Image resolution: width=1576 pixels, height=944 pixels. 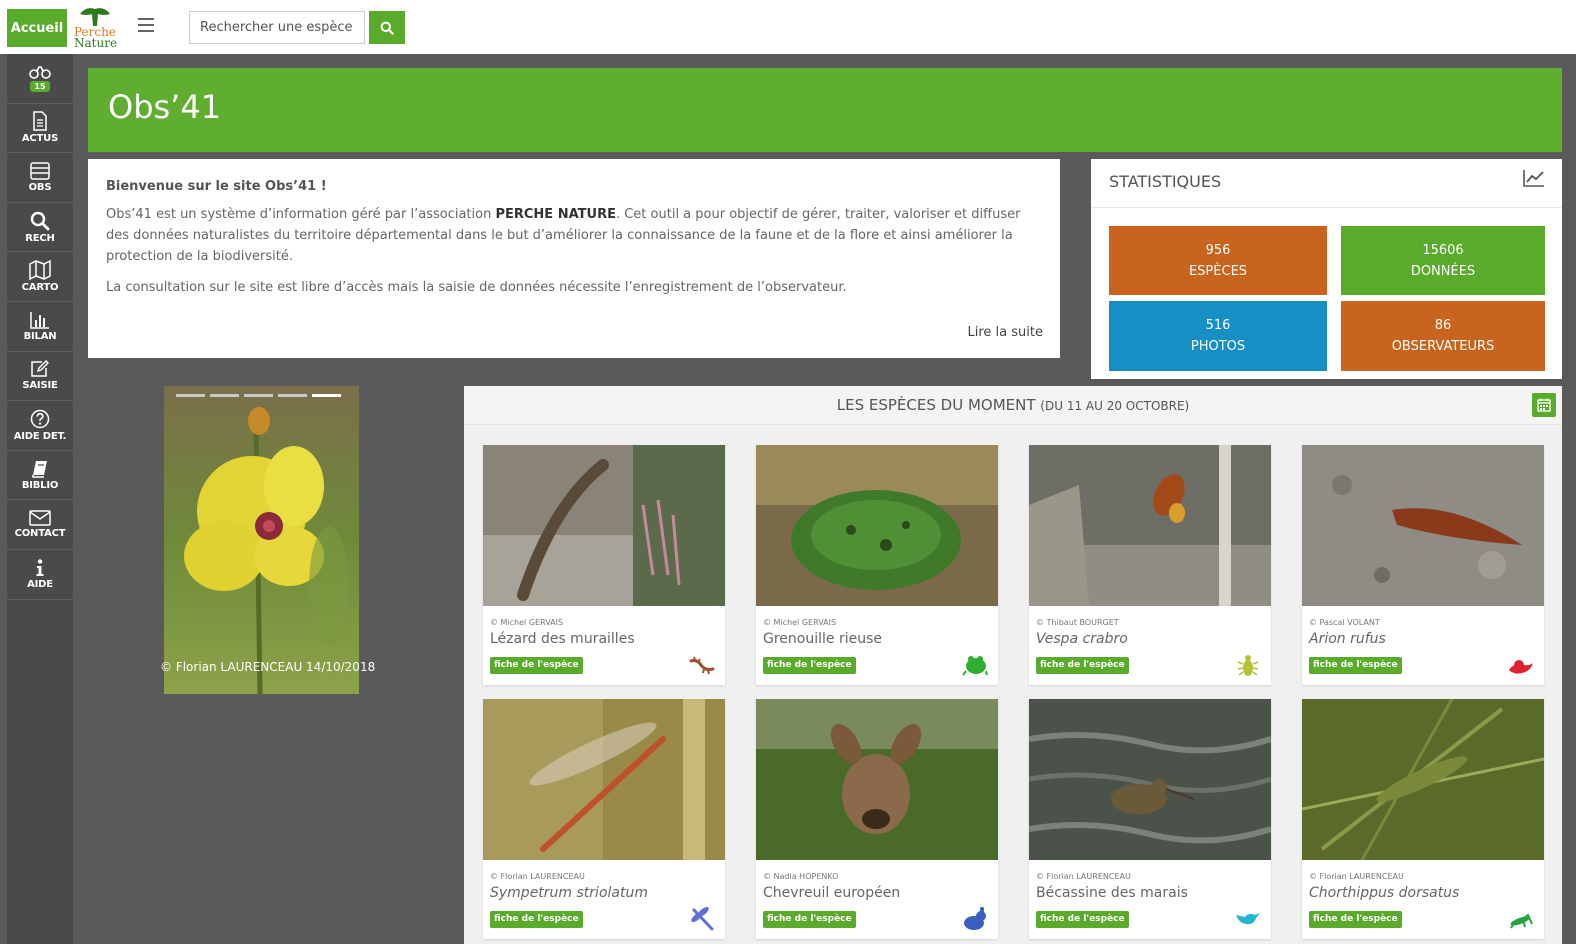 I want to click on mammal-icon, so click(x=975, y=918).